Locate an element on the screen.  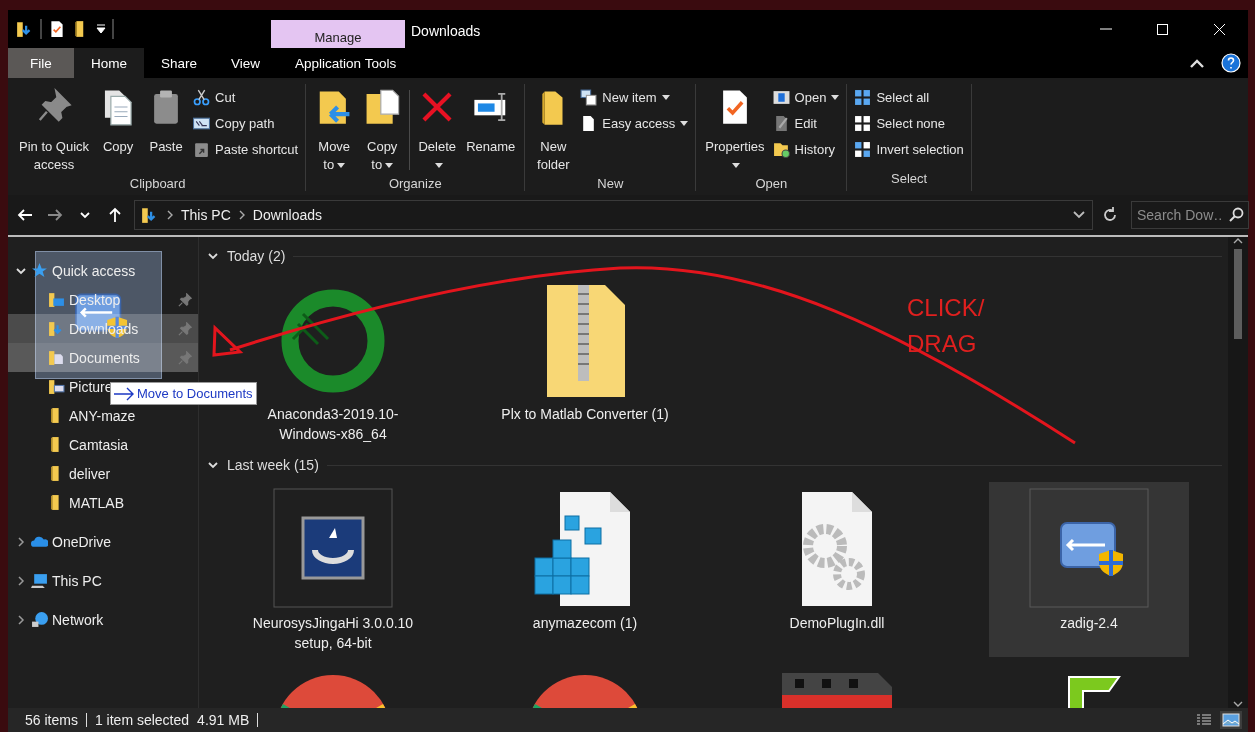
ribbon-tab: Share is located at coordinates (179, 63).